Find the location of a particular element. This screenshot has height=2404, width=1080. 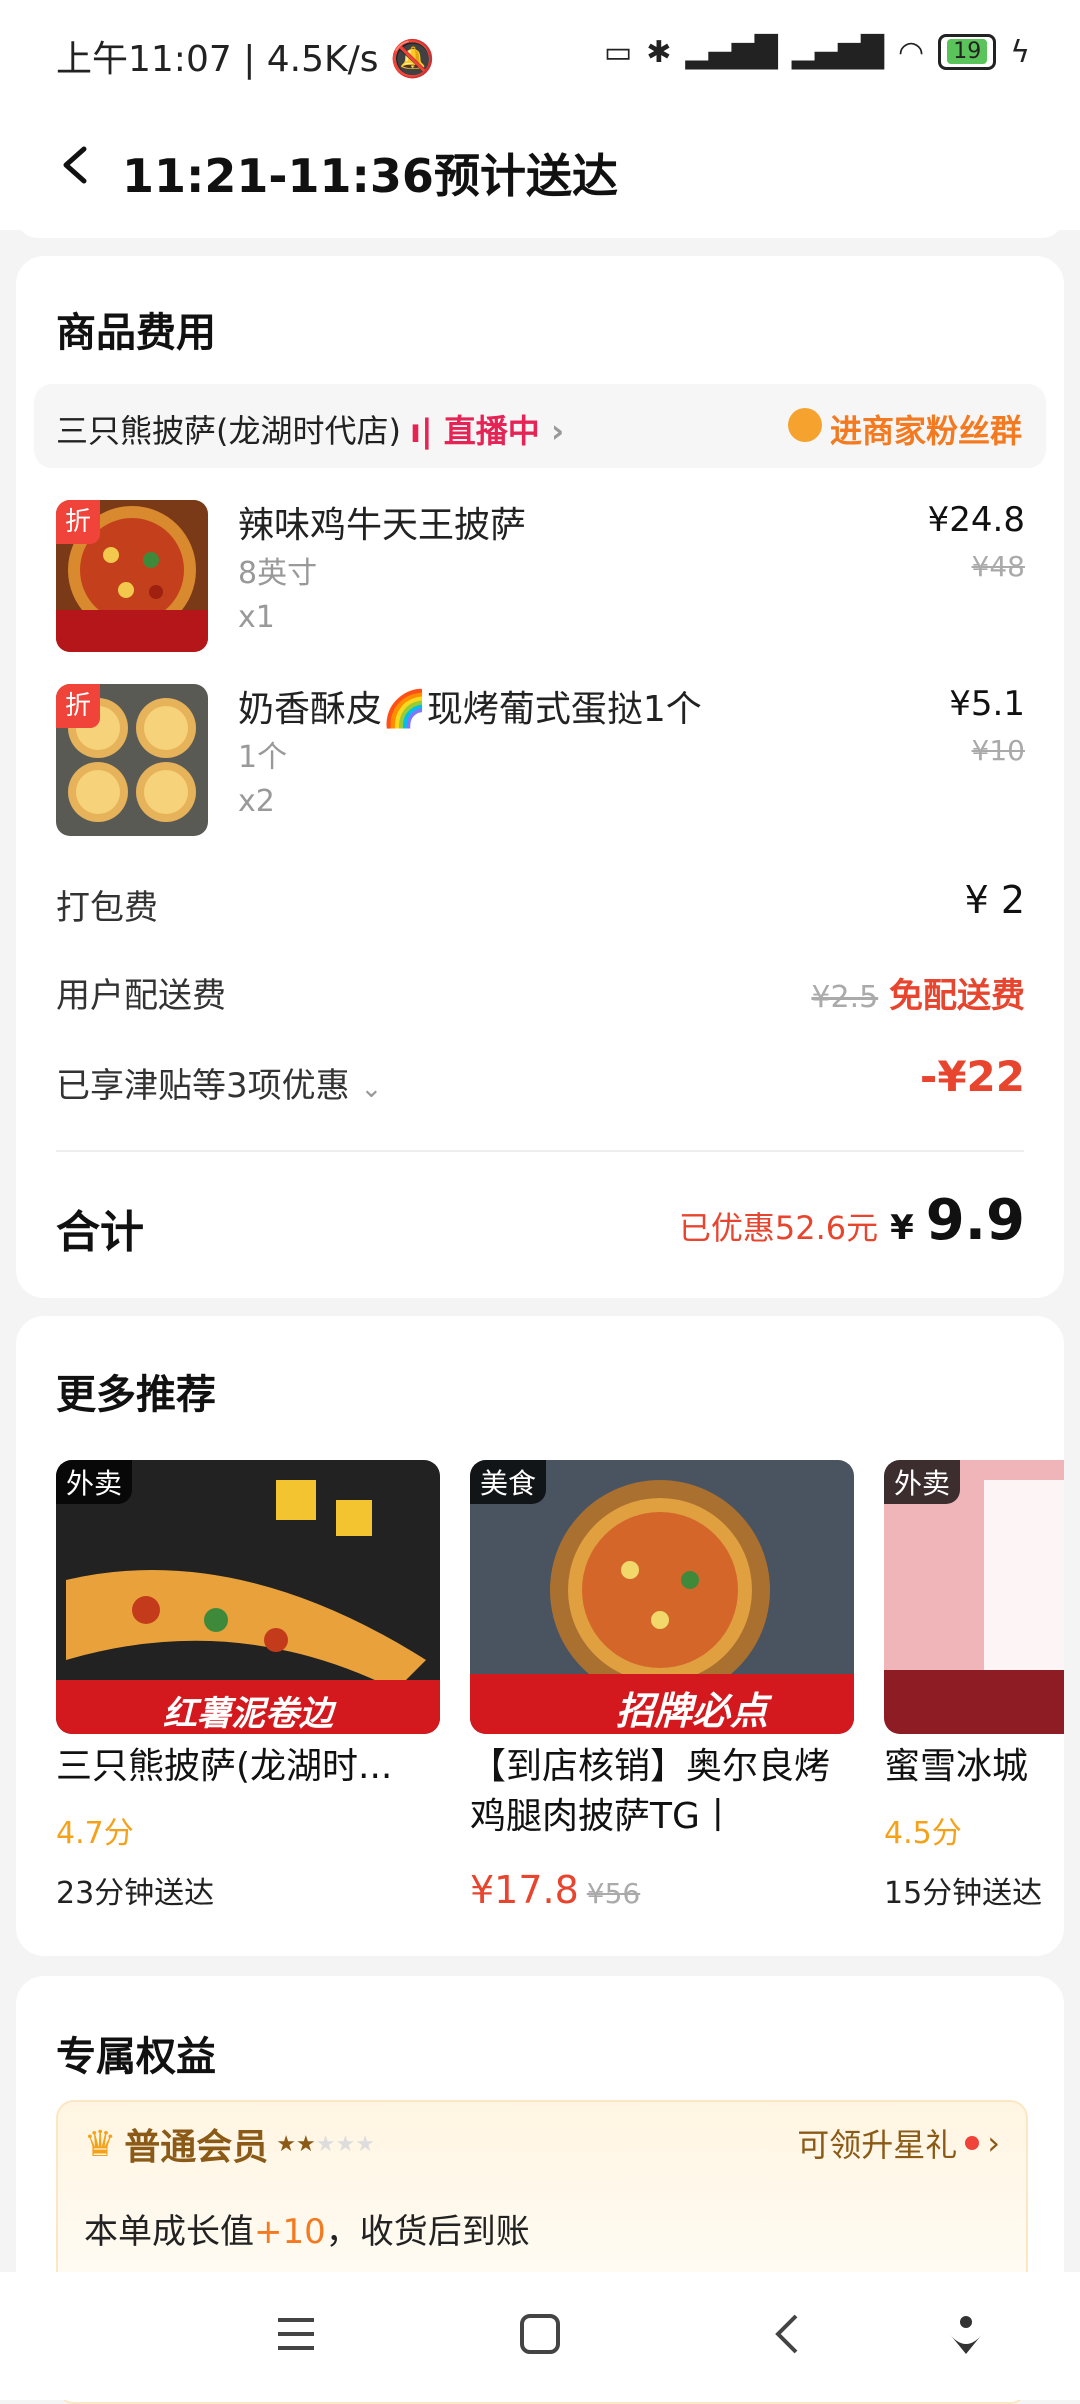

home-icon is located at coordinates (540, 2334).